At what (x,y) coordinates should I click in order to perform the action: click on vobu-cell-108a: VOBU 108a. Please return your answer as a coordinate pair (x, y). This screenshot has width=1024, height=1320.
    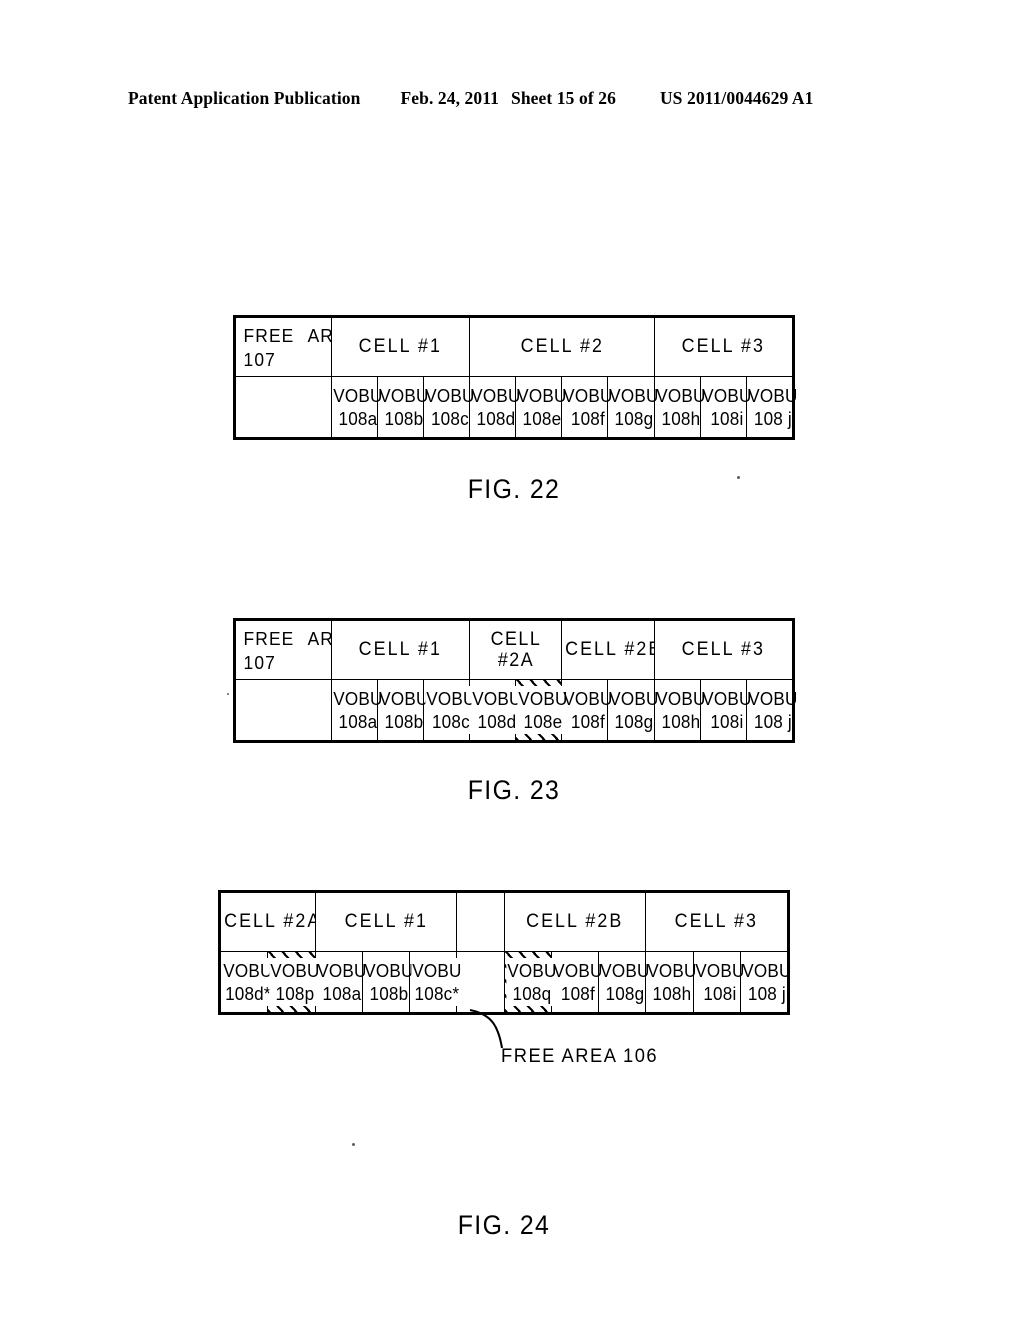
    Looking at the image, I should click on (356, 407).